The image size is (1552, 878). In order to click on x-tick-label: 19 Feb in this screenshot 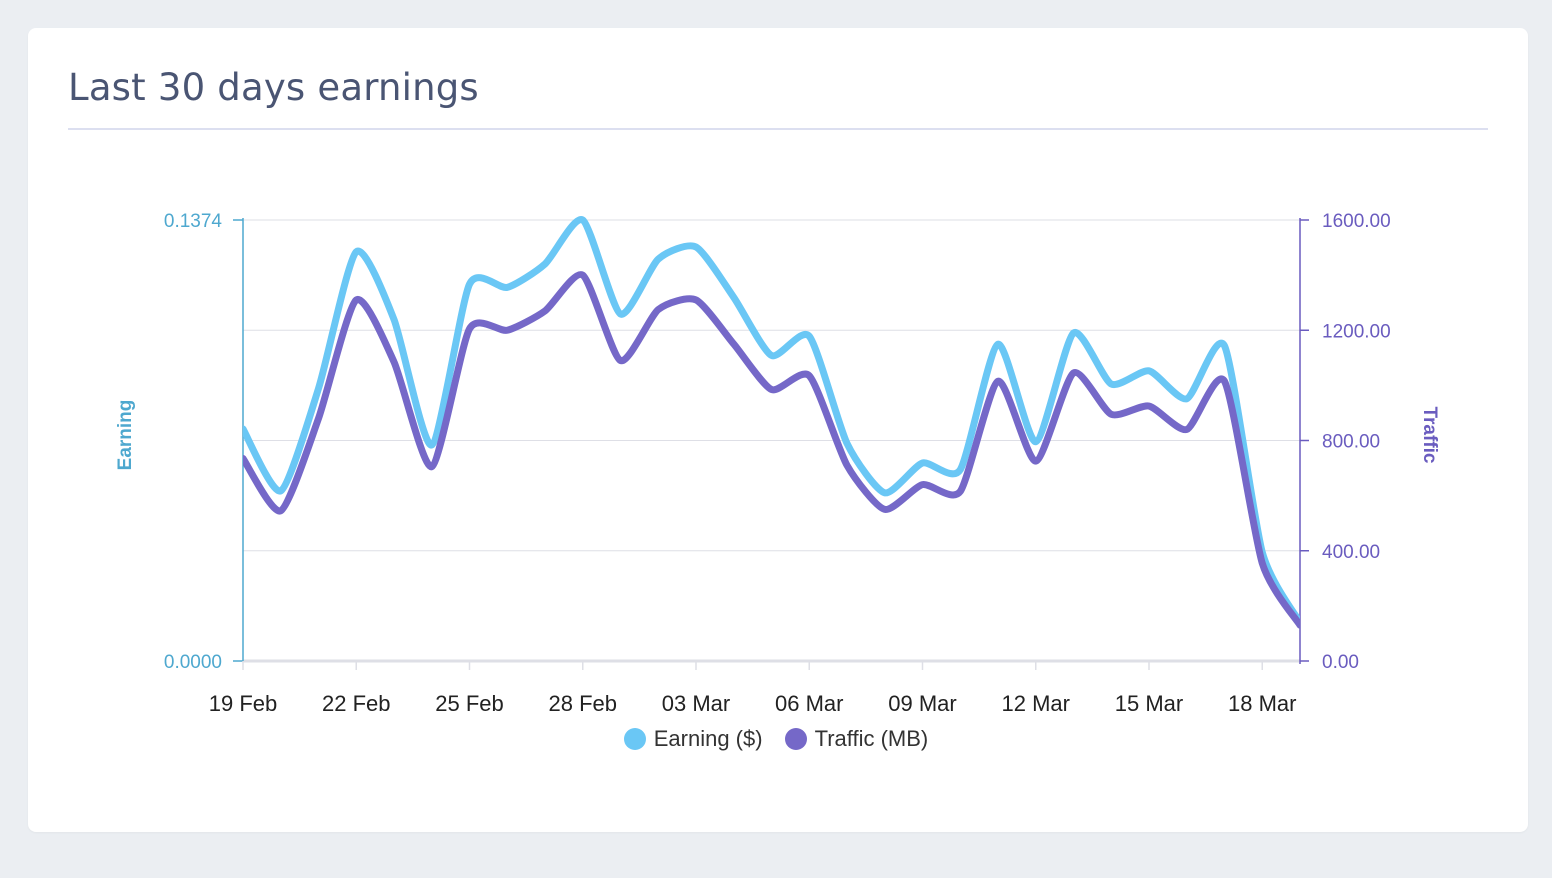, I will do `click(243, 703)`.